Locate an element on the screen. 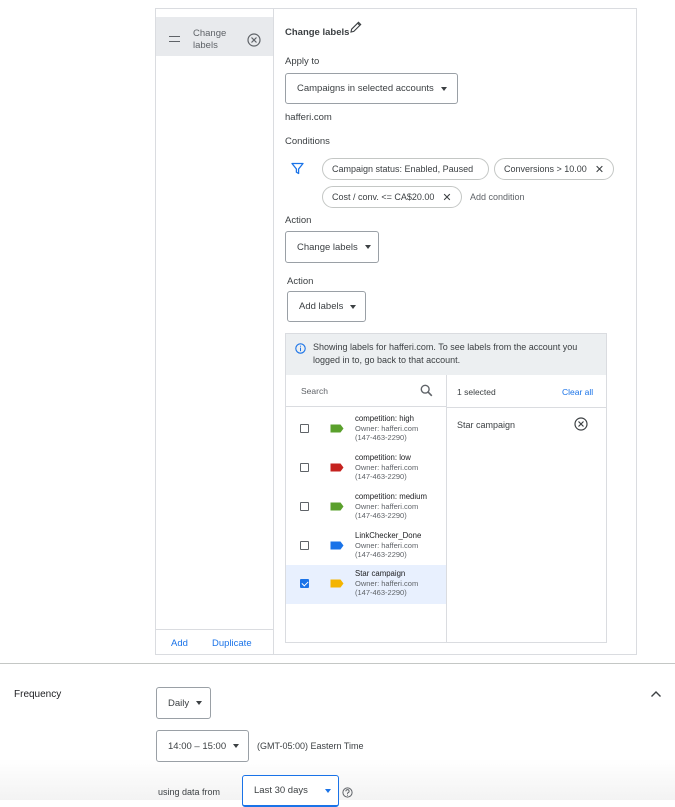 The height and width of the screenshot is (807, 675). condition-chip-conversions: Conversions > 10.00 ✕ is located at coordinates (554, 169).